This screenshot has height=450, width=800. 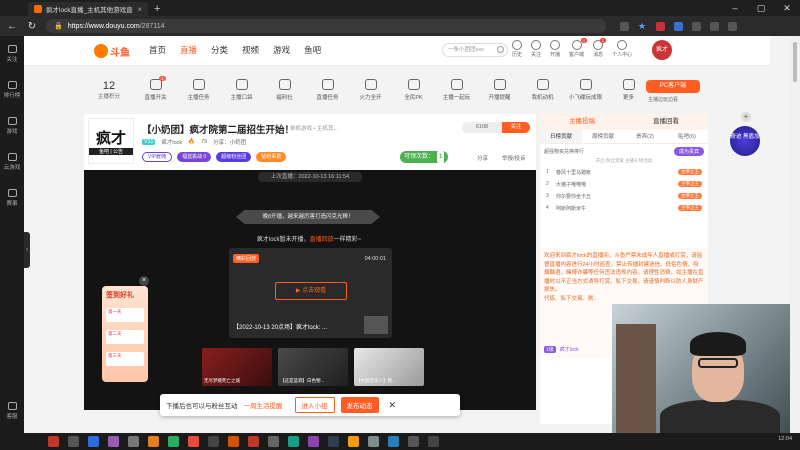 I want to click on header-messages: 1 消息, so click(x=600, y=48).